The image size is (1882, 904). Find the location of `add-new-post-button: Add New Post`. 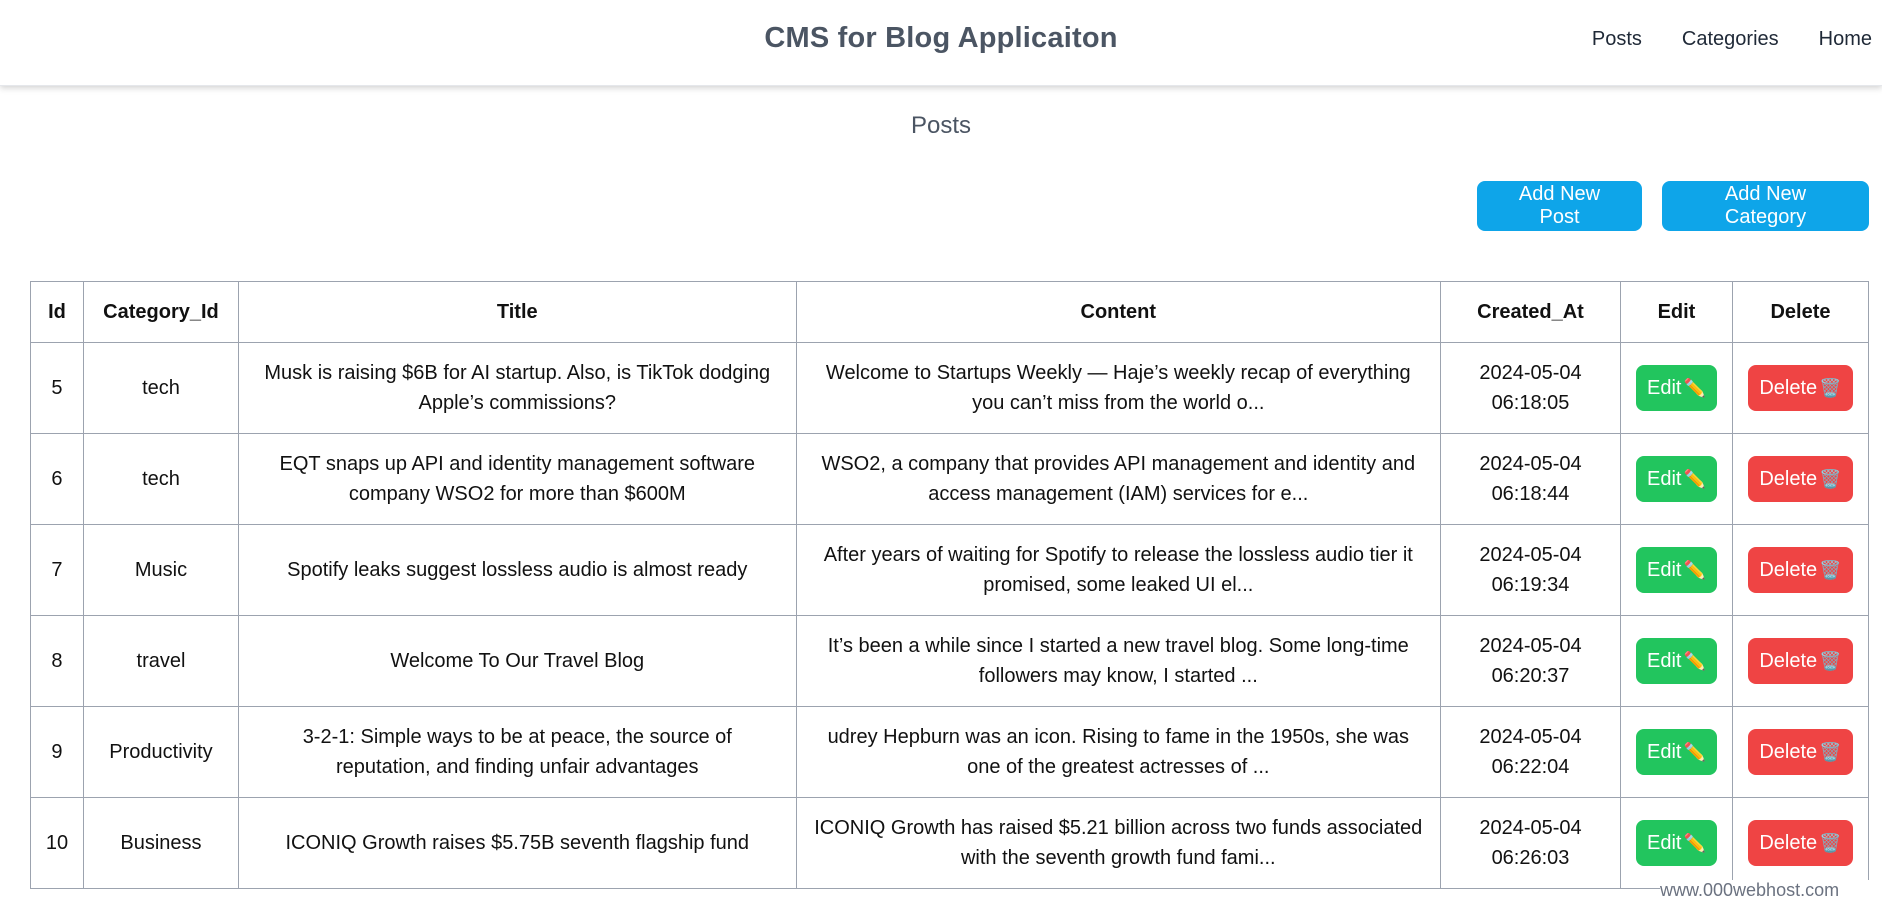

add-new-post-button: Add New Post is located at coordinates (1559, 206).